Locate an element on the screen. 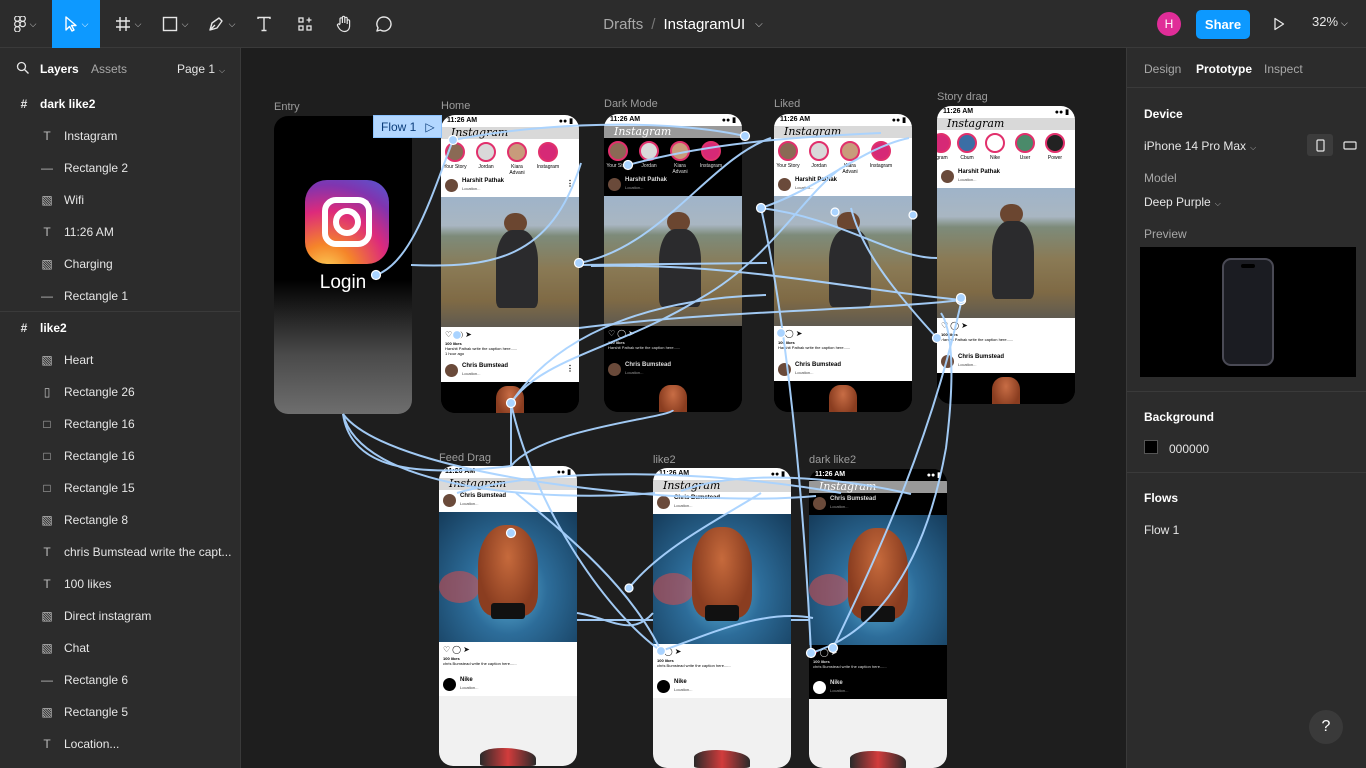 The height and width of the screenshot is (768, 1366). left-panel-tabs: Layers Assets Page 1 ⌵ is located at coordinates (120, 68).